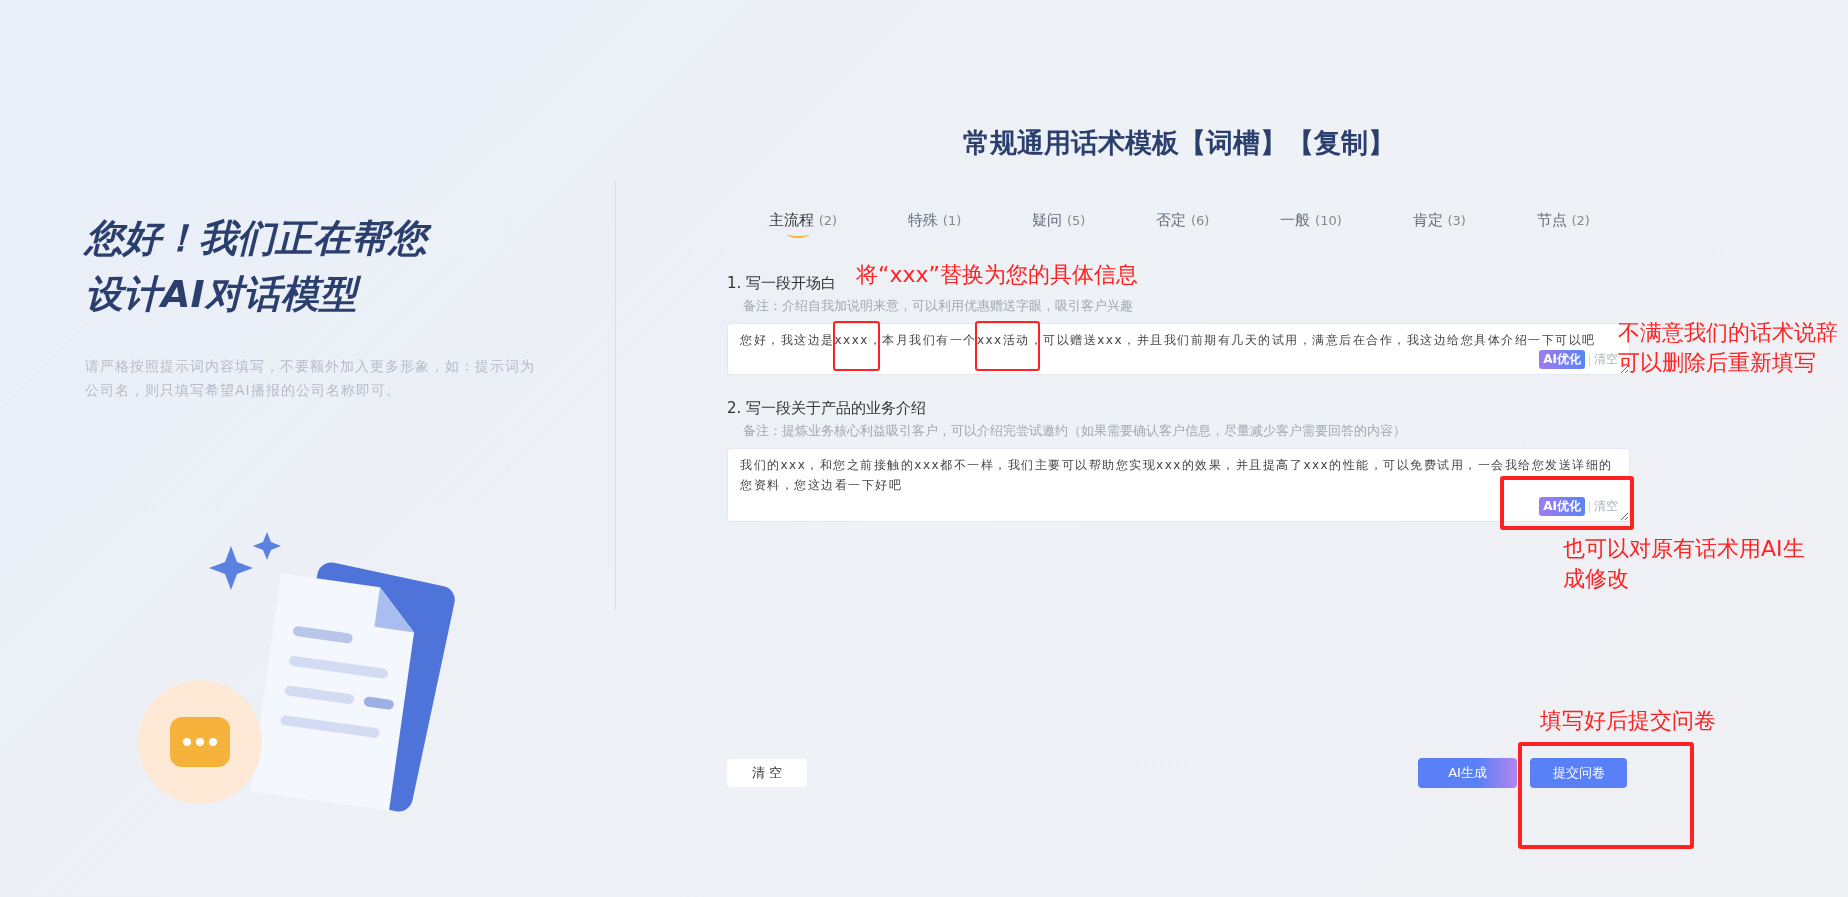  What do you see at coordinates (827, 408) in the screenshot?
I see `question-label: 2. 写一段关于产品的业务介绍` at bounding box center [827, 408].